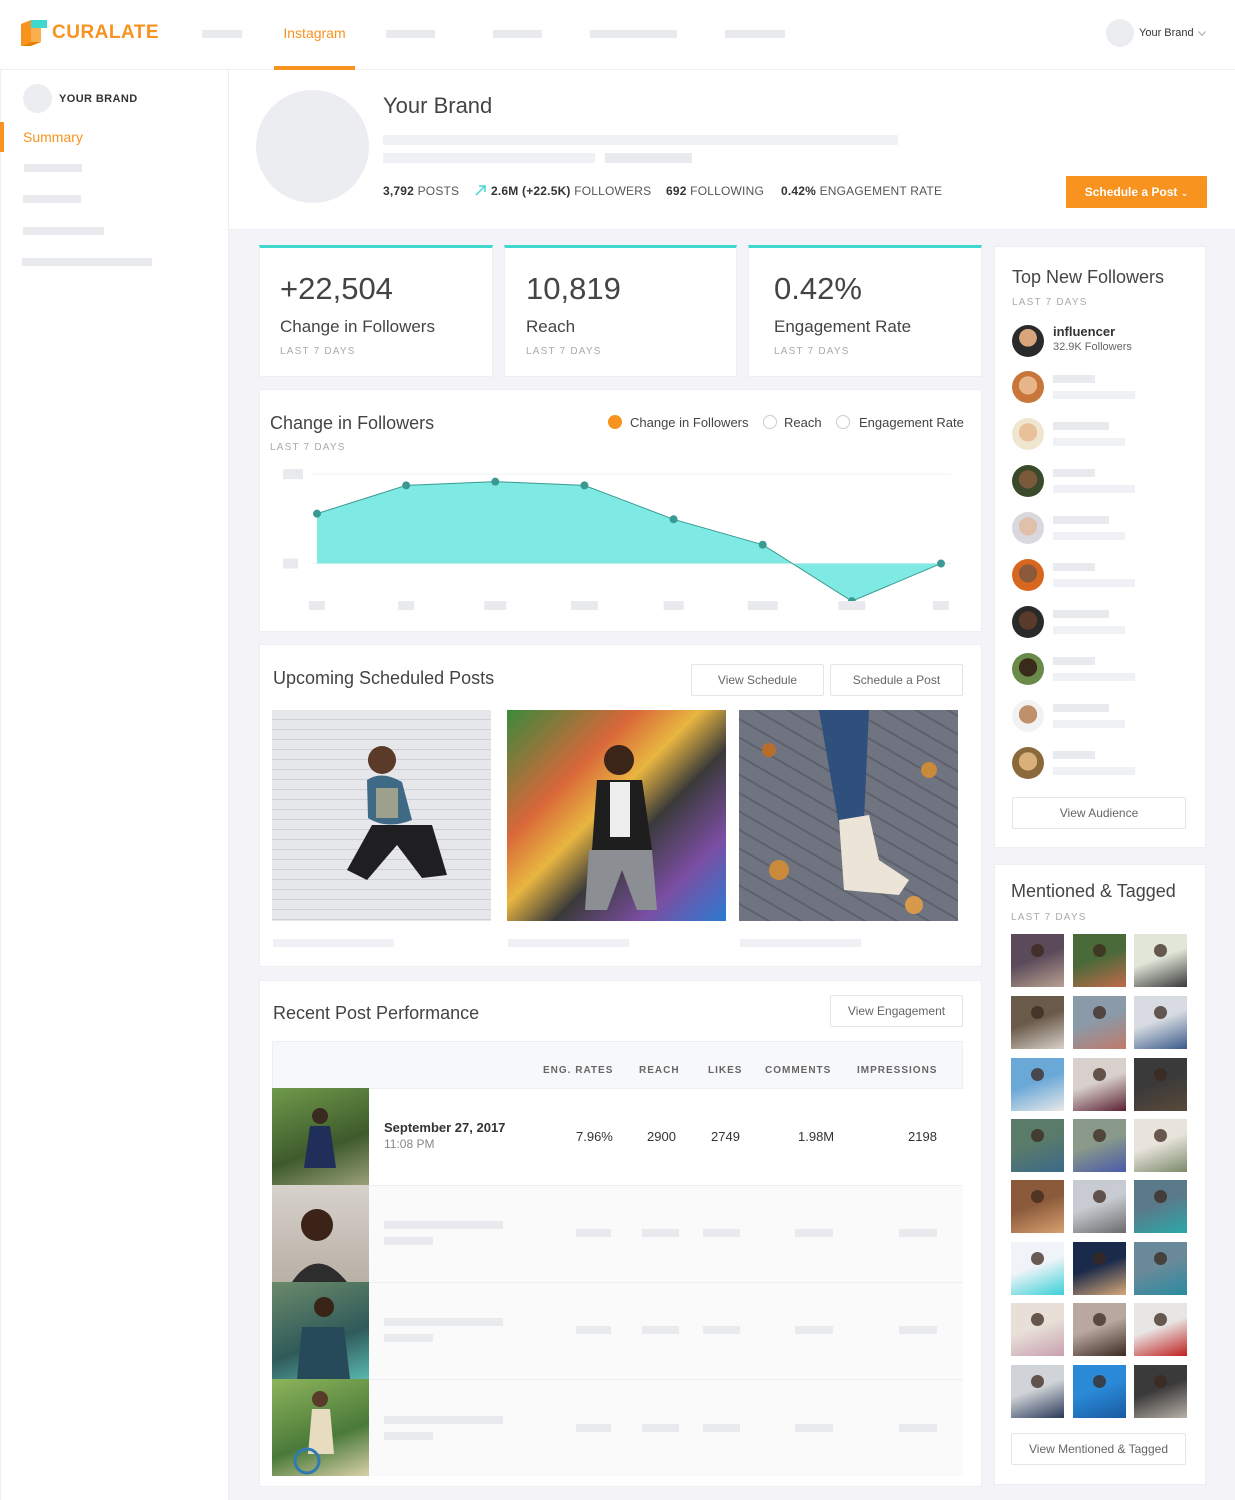  Describe the element at coordinates (648, 158) in the screenshot. I see `link-placeholder` at that location.